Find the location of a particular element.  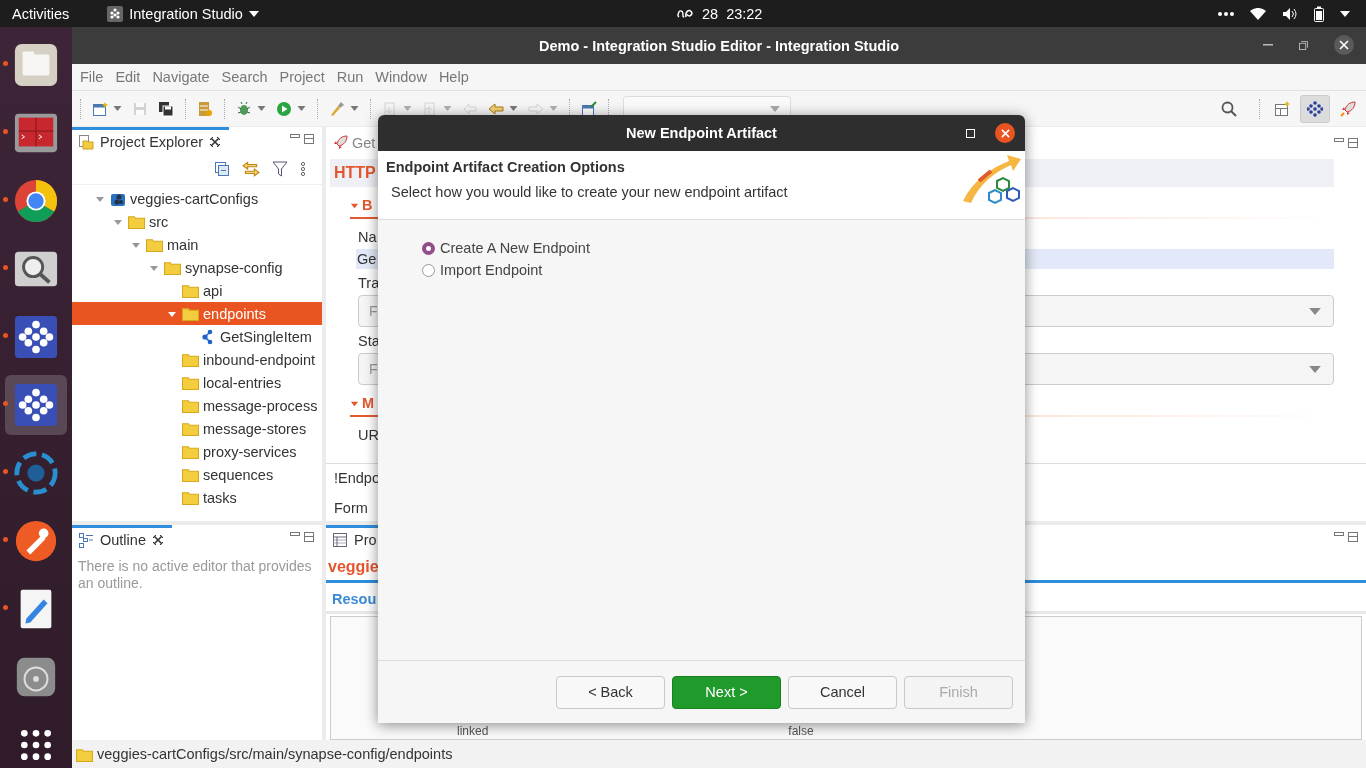

tree-item: sequences is located at coordinates (197, 474).